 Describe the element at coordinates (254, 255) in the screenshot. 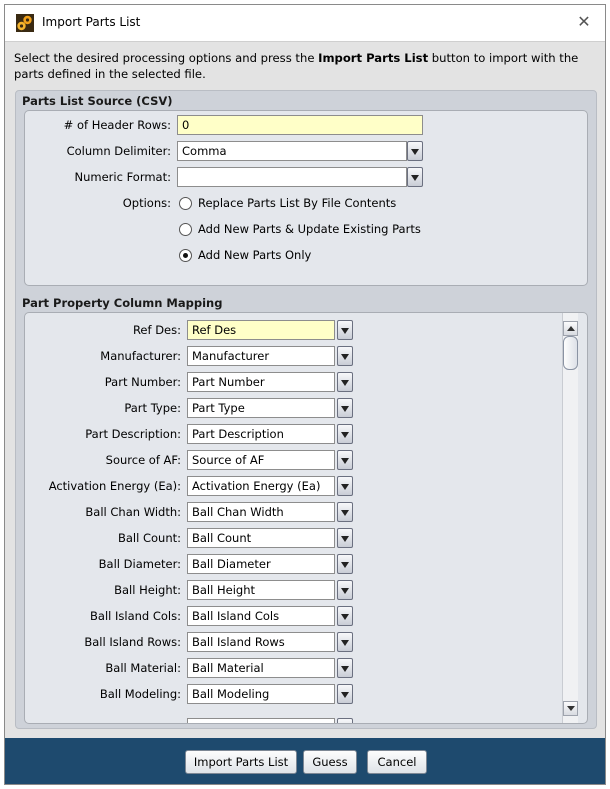

I see `option-add-new-label: Add New Parts Only` at that location.